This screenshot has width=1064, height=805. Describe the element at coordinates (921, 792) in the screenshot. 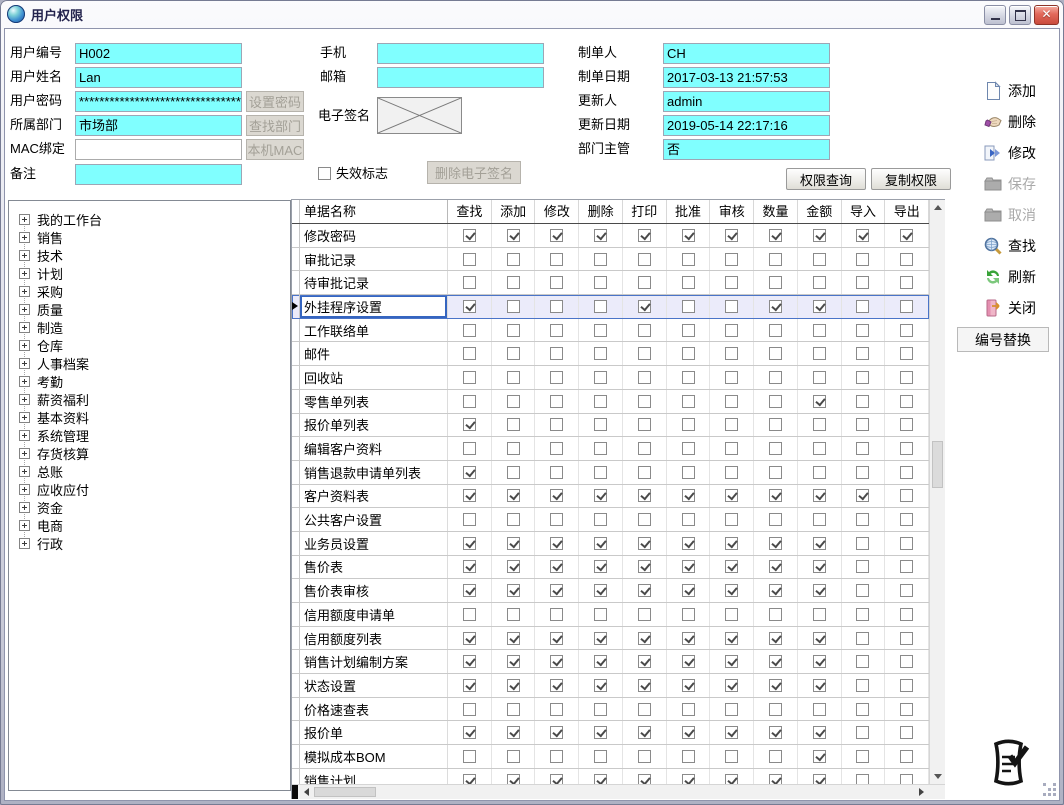

I see `scroll-right-button` at that location.